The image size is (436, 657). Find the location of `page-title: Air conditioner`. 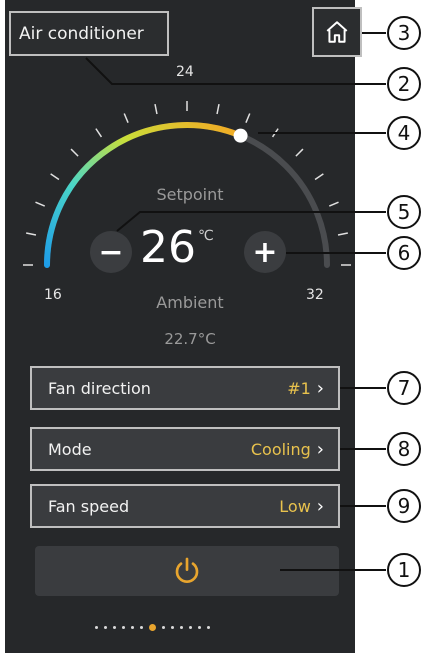

page-title: Air conditioner is located at coordinates (89, 33).